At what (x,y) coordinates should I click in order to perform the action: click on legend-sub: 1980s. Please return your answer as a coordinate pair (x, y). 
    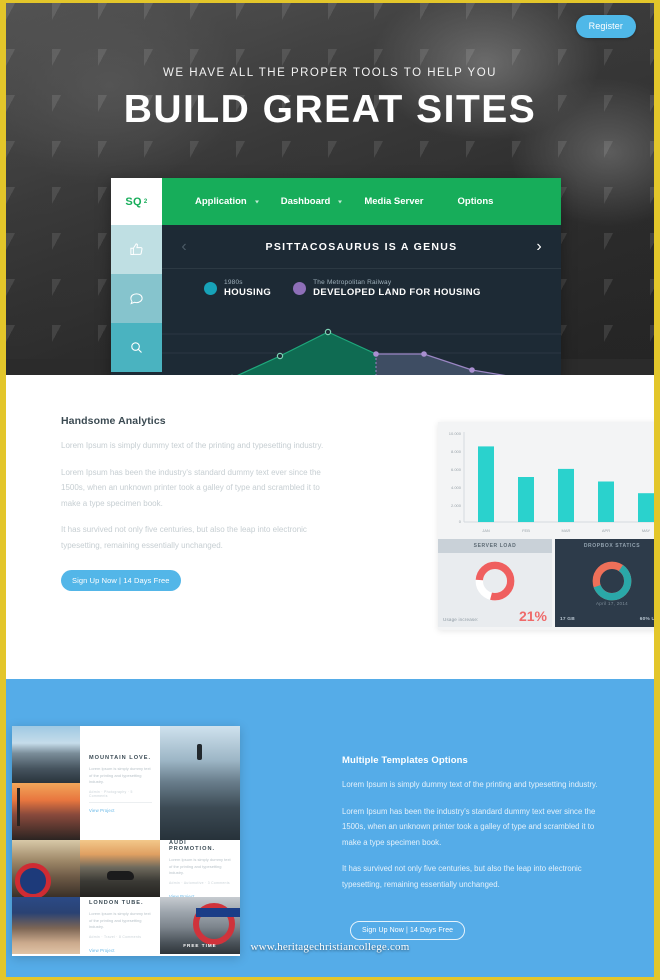
    Looking at the image, I should click on (233, 282).